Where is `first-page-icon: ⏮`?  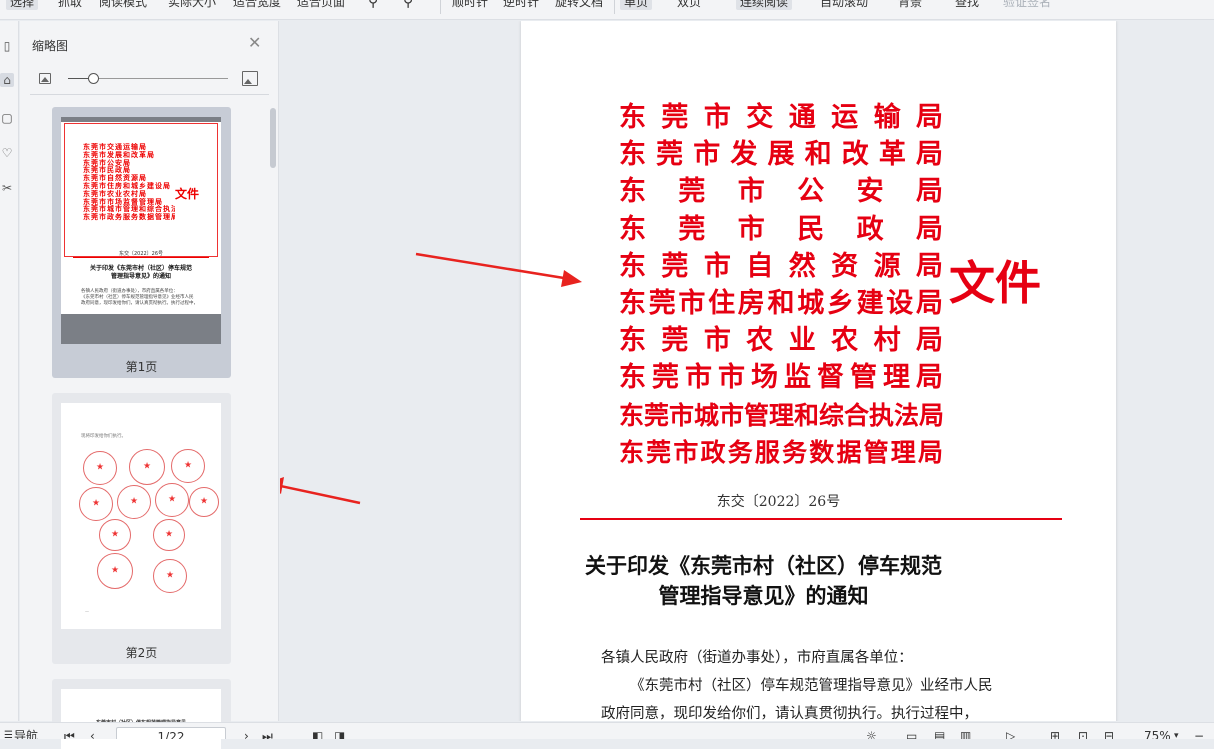 first-page-icon: ⏮ is located at coordinates (69, 734).